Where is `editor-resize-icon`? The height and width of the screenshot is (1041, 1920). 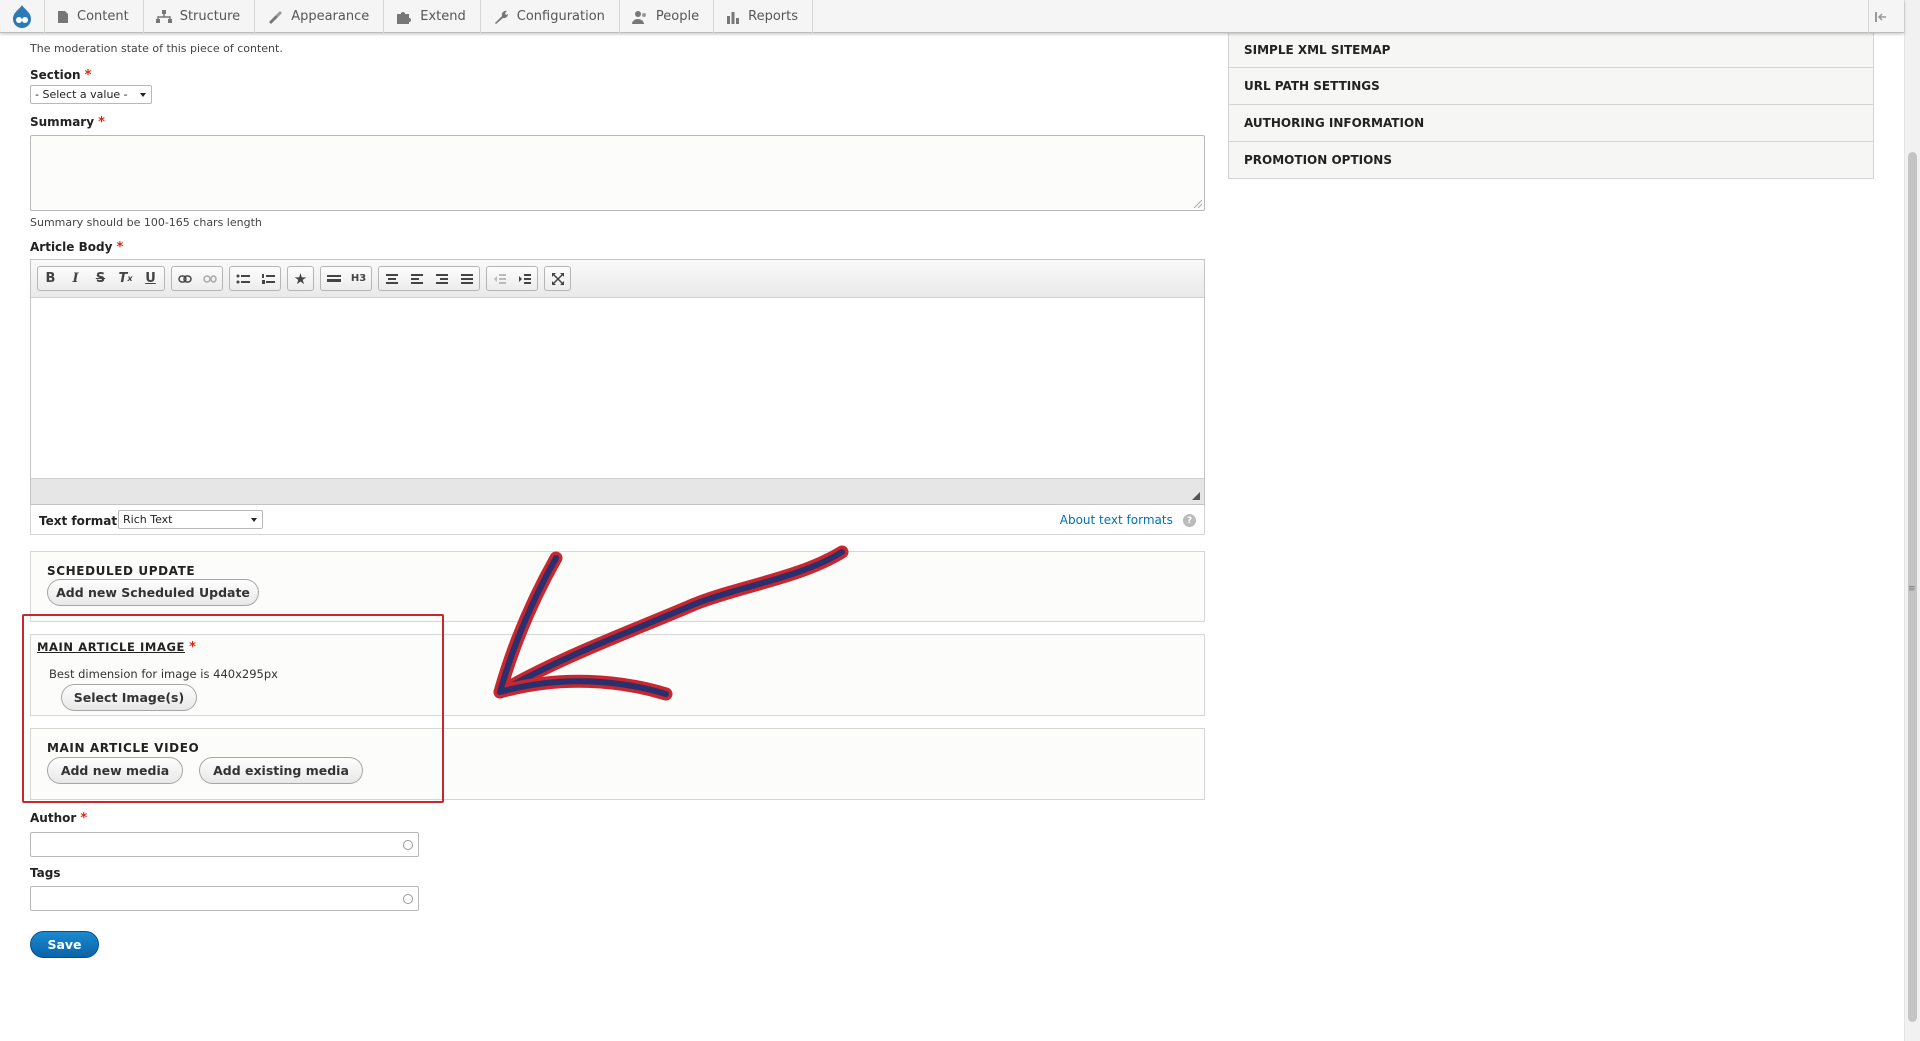 editor-resize-icon is located at coordinates (1196, 496).